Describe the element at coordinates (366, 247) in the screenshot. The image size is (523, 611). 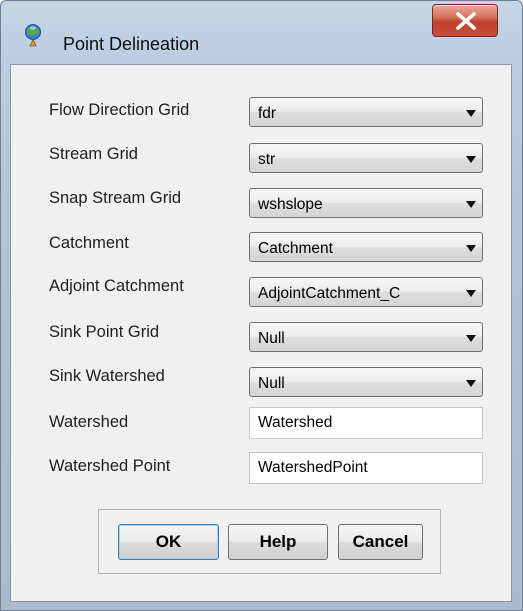
I see `catchment-dropdown: Catchment` at that location.